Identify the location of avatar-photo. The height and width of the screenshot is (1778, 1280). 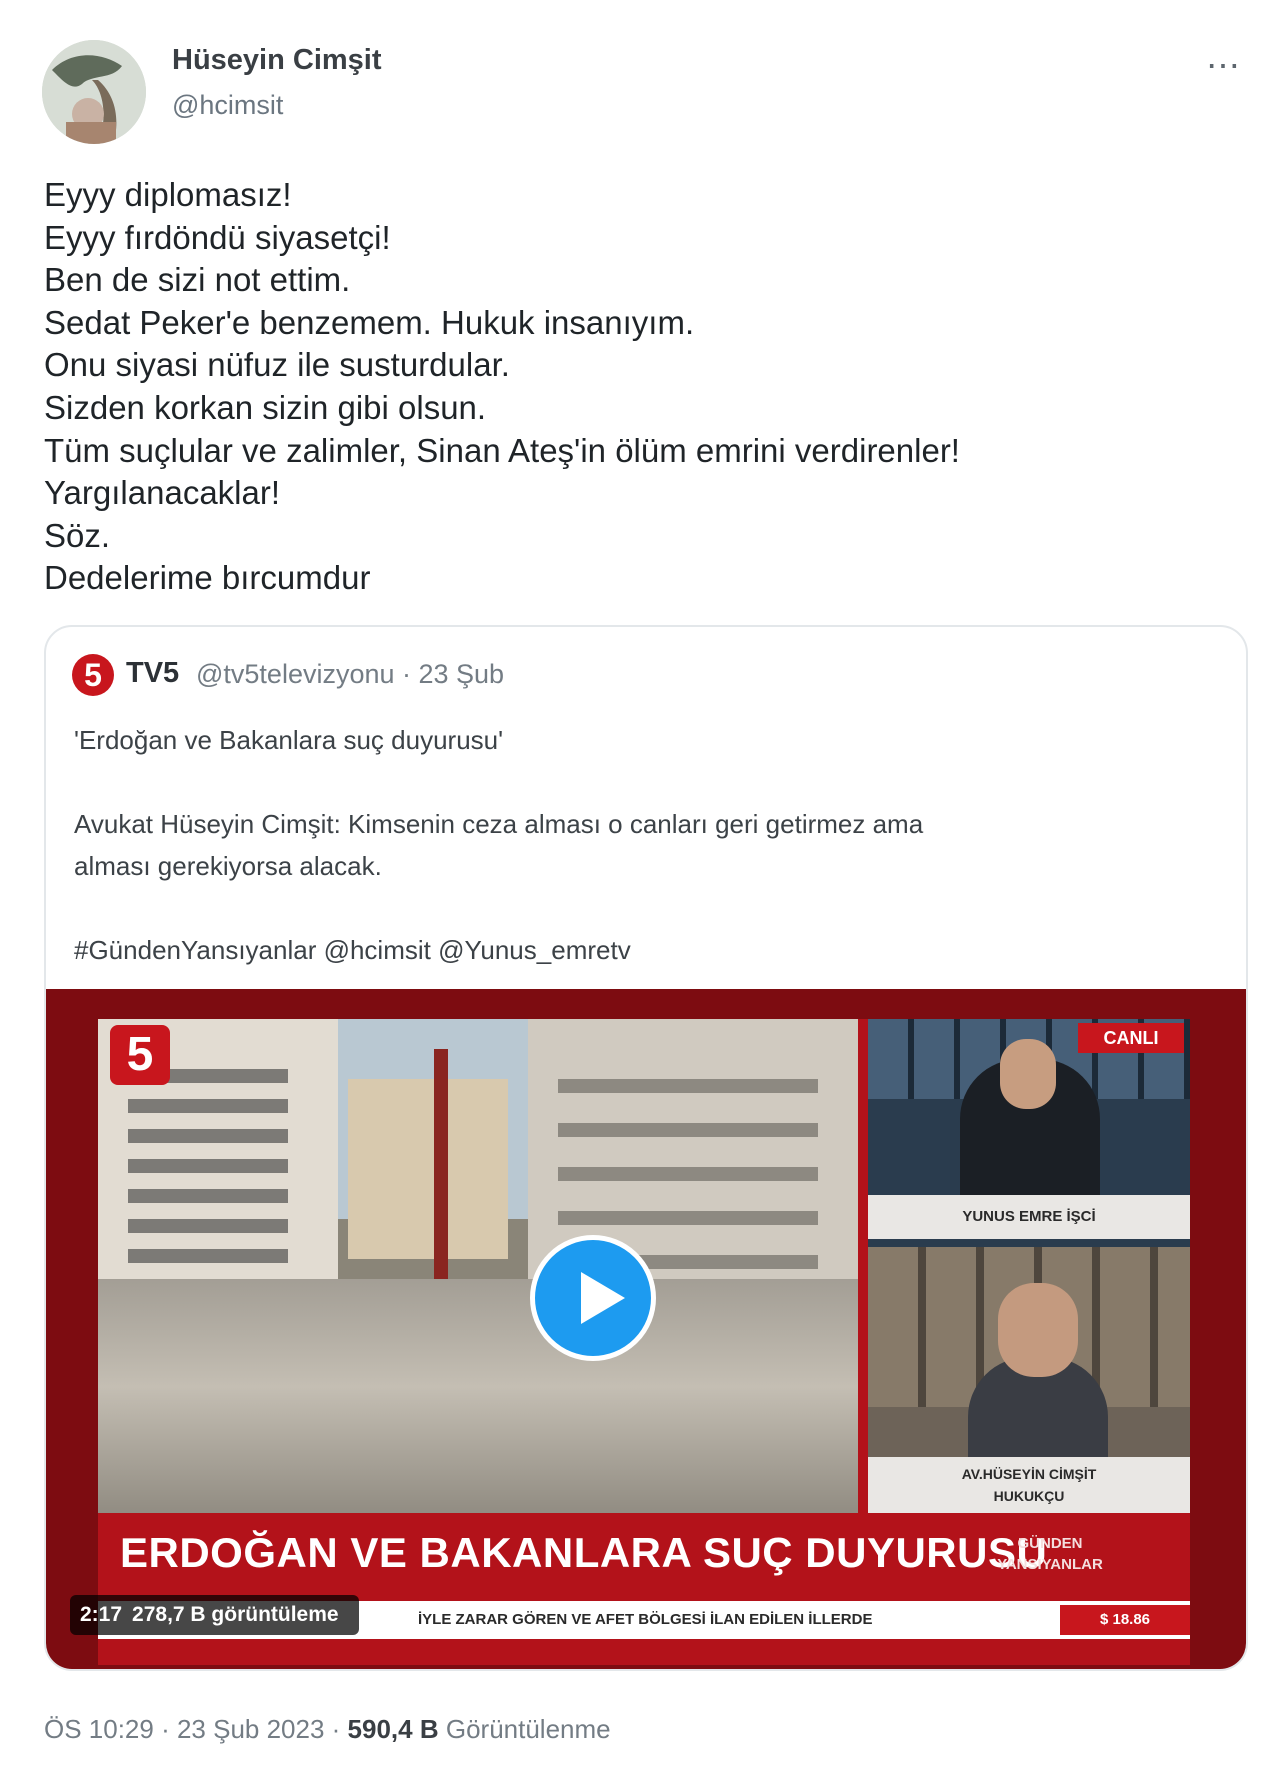
(94, 92).